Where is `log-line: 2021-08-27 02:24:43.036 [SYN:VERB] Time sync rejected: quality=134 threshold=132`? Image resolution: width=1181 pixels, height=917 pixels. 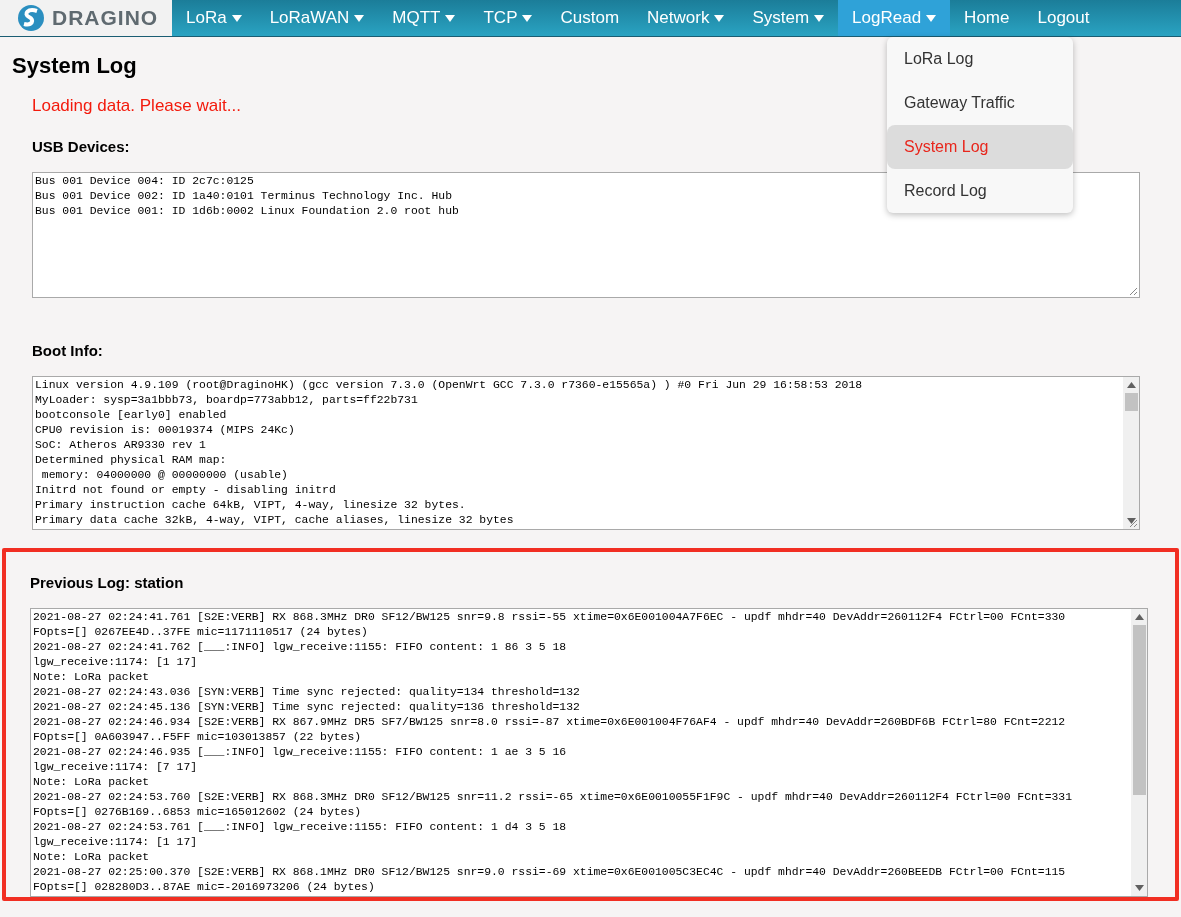 log-line: 2021-08-27 02:24:43.036 [SYN:VERB] Time sync rejected: quality=134 threshold=132 is located at coordinates (306, 692).